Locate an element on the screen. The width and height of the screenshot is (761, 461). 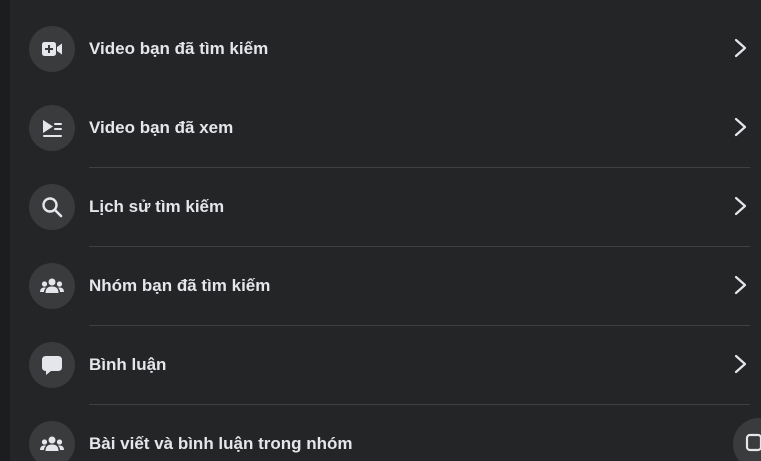
video-playlist-icon is located at coordinates (52, 128).